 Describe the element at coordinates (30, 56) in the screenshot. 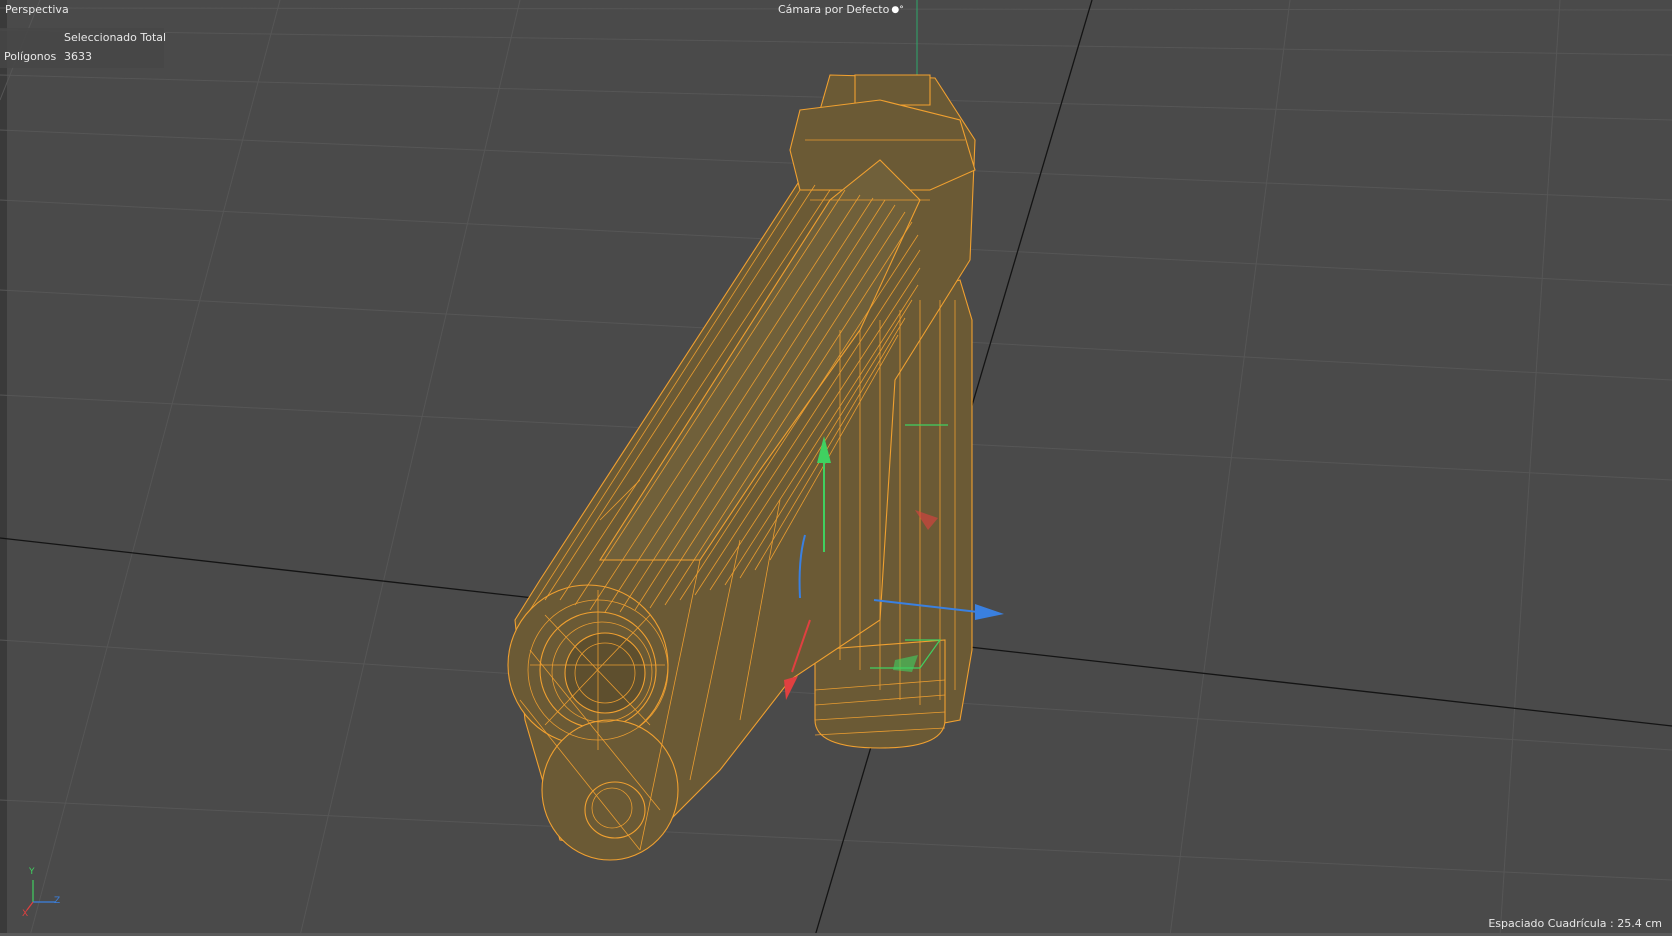

I see `stats-polygons-label: Polígonos` at that location.